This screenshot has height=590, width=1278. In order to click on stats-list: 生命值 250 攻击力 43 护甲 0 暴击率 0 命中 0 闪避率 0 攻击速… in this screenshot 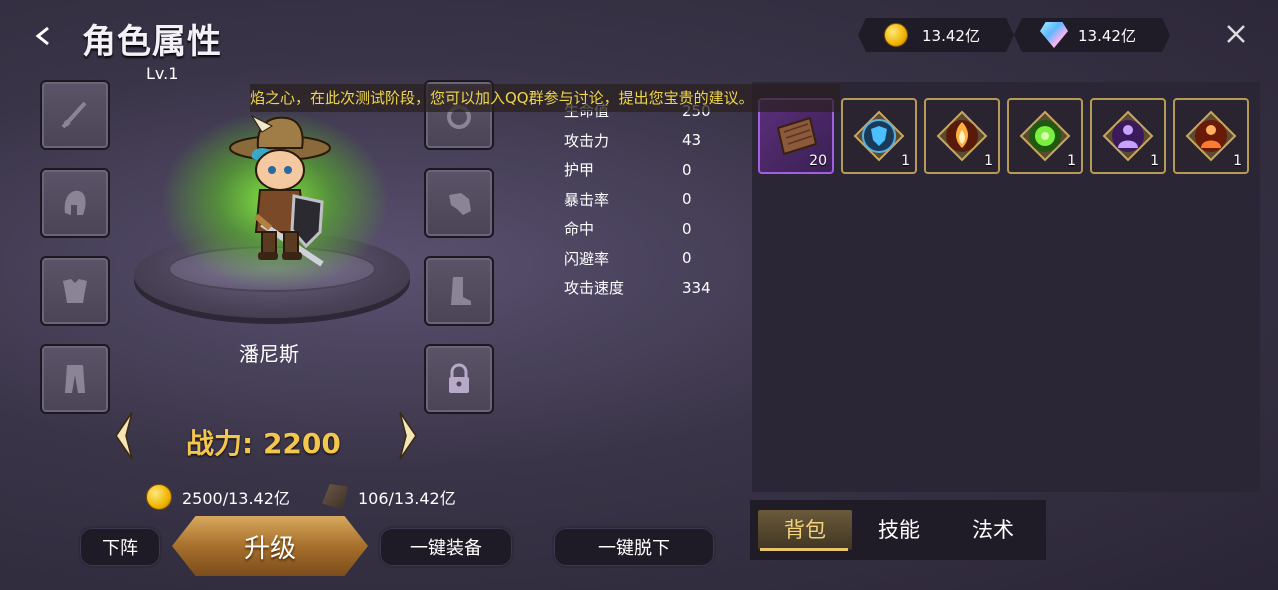, I will do `click(659, 199)`.